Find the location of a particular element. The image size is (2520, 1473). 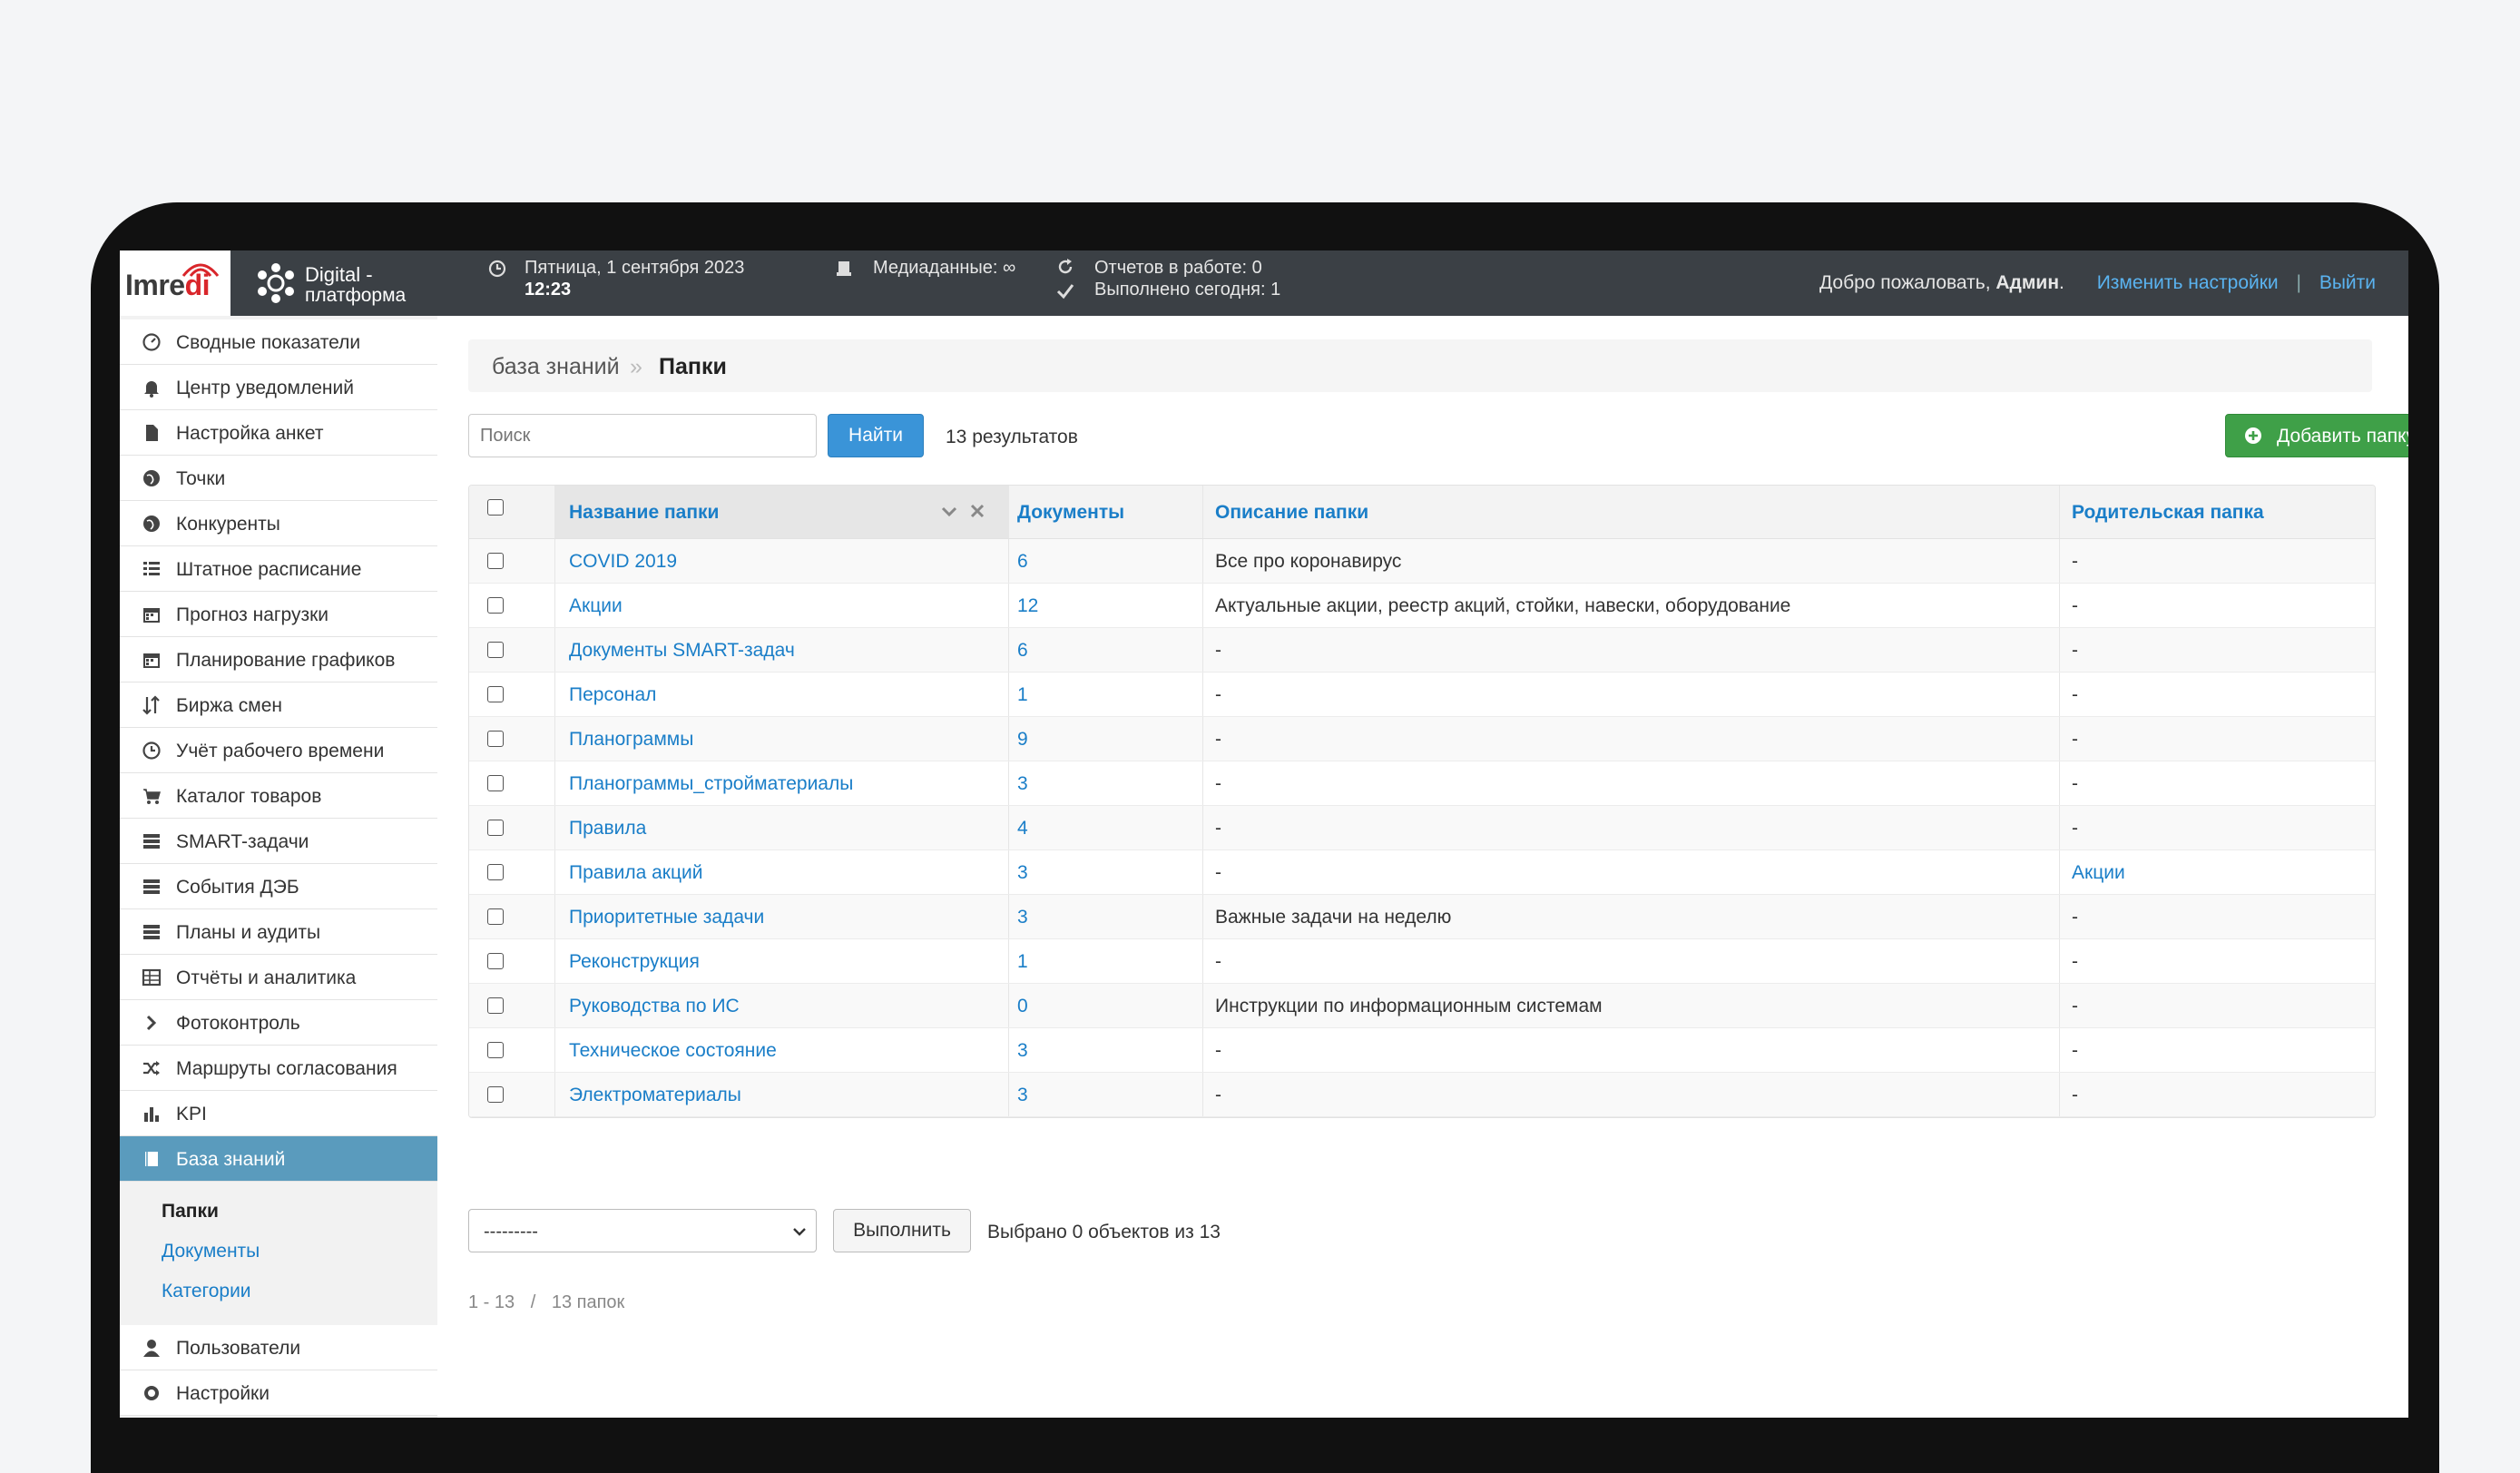

sidebar-item-reports: Отчёты и аналитика is located at coordinates (278, 978).